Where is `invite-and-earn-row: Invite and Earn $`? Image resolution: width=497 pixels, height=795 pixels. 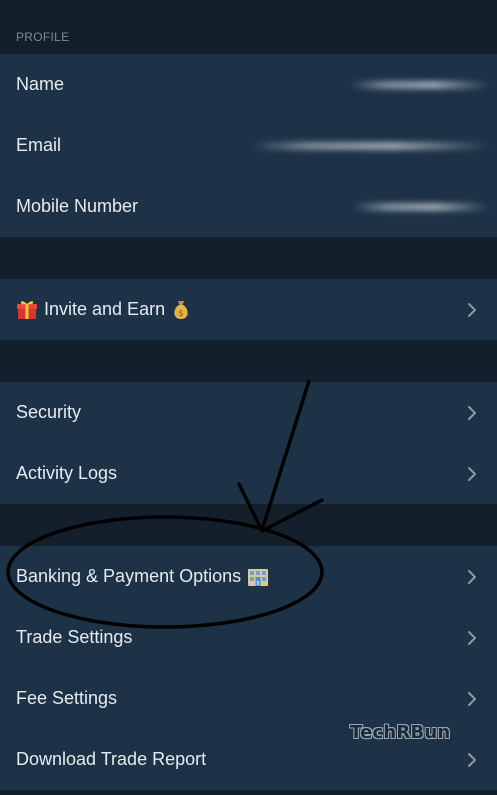
invite-and-earn-row: Invite and Earn $ is located at coordinates (248, 309).